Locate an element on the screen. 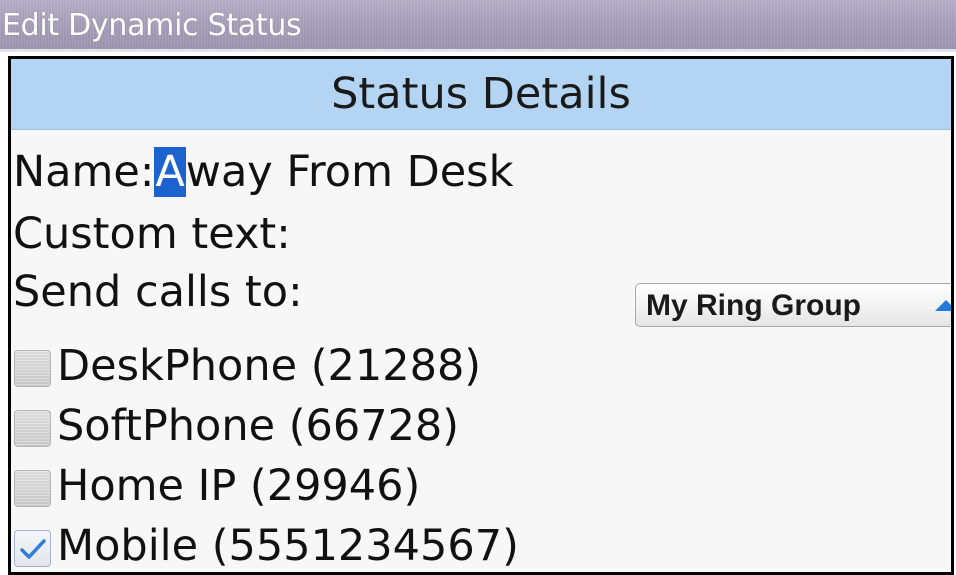 The image size is (956, 575). send-calls-label: Send calls to: is located at coordinates (158, 292).